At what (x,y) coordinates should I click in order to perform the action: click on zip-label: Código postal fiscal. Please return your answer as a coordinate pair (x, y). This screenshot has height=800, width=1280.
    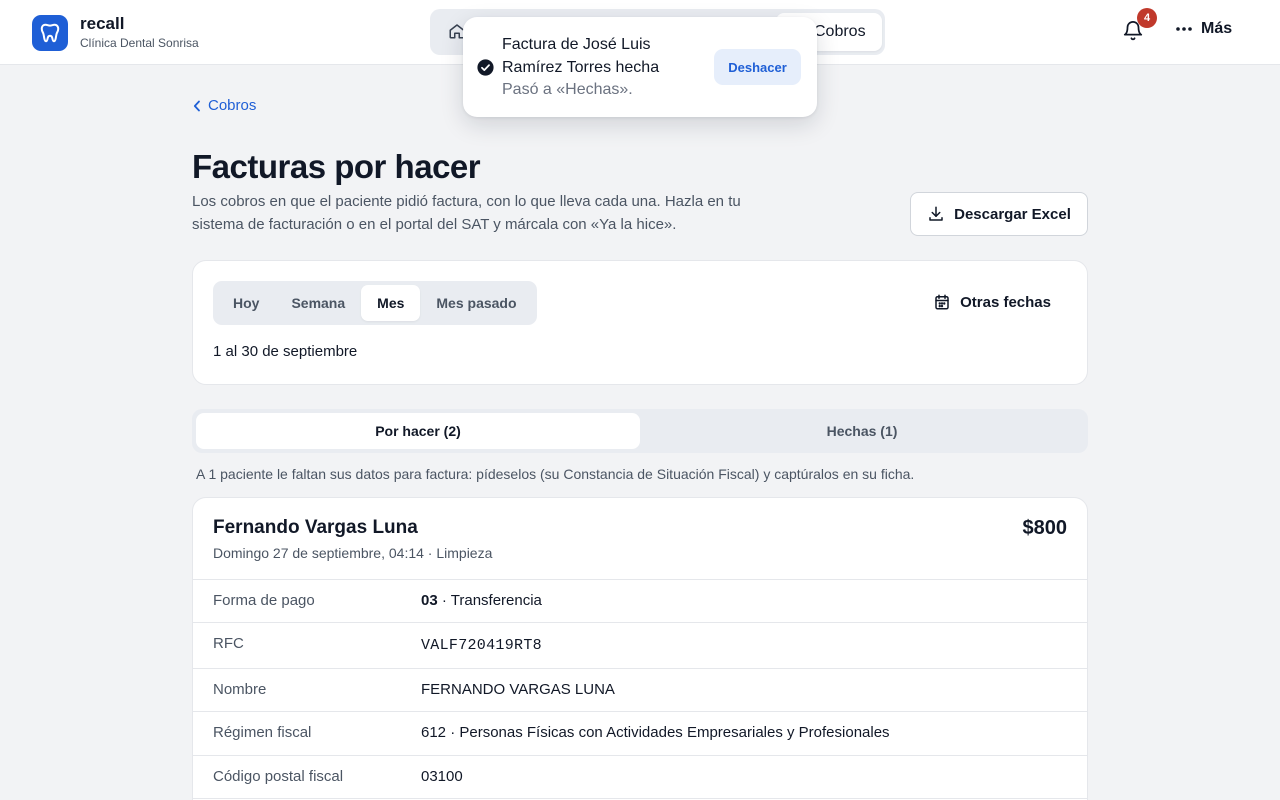
    Looking at the image, I should click on (278, 776).